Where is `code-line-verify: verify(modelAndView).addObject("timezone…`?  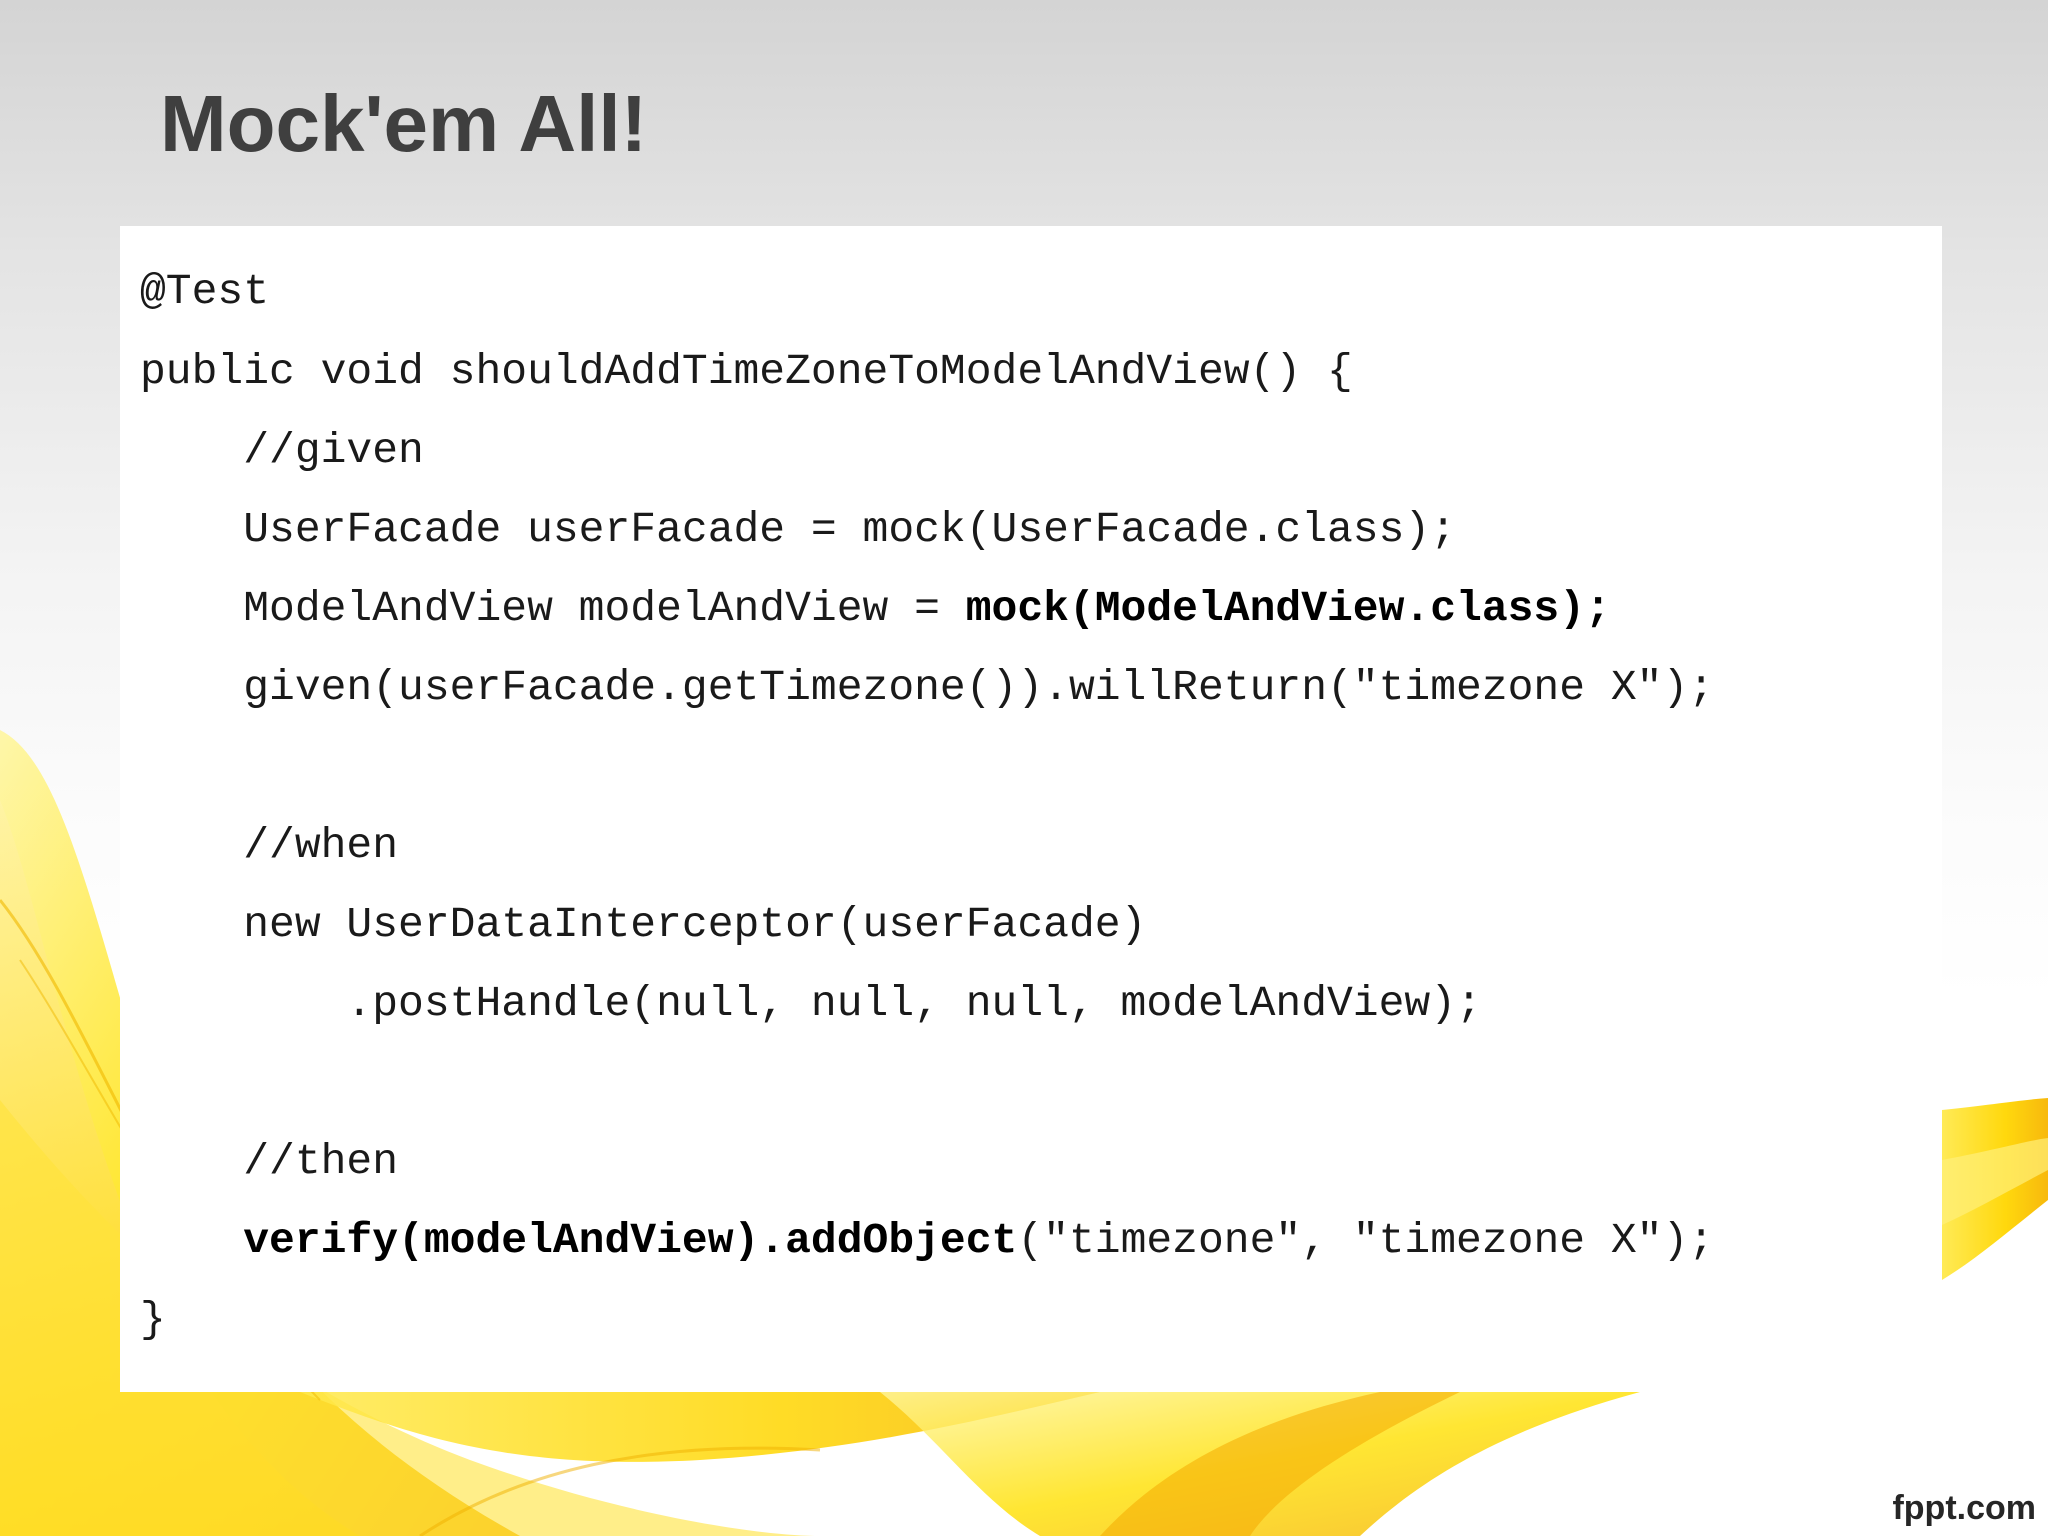 code-line-verify: verify(modelAndView).addObject("timezone… is located at coordinates (927, 1241).